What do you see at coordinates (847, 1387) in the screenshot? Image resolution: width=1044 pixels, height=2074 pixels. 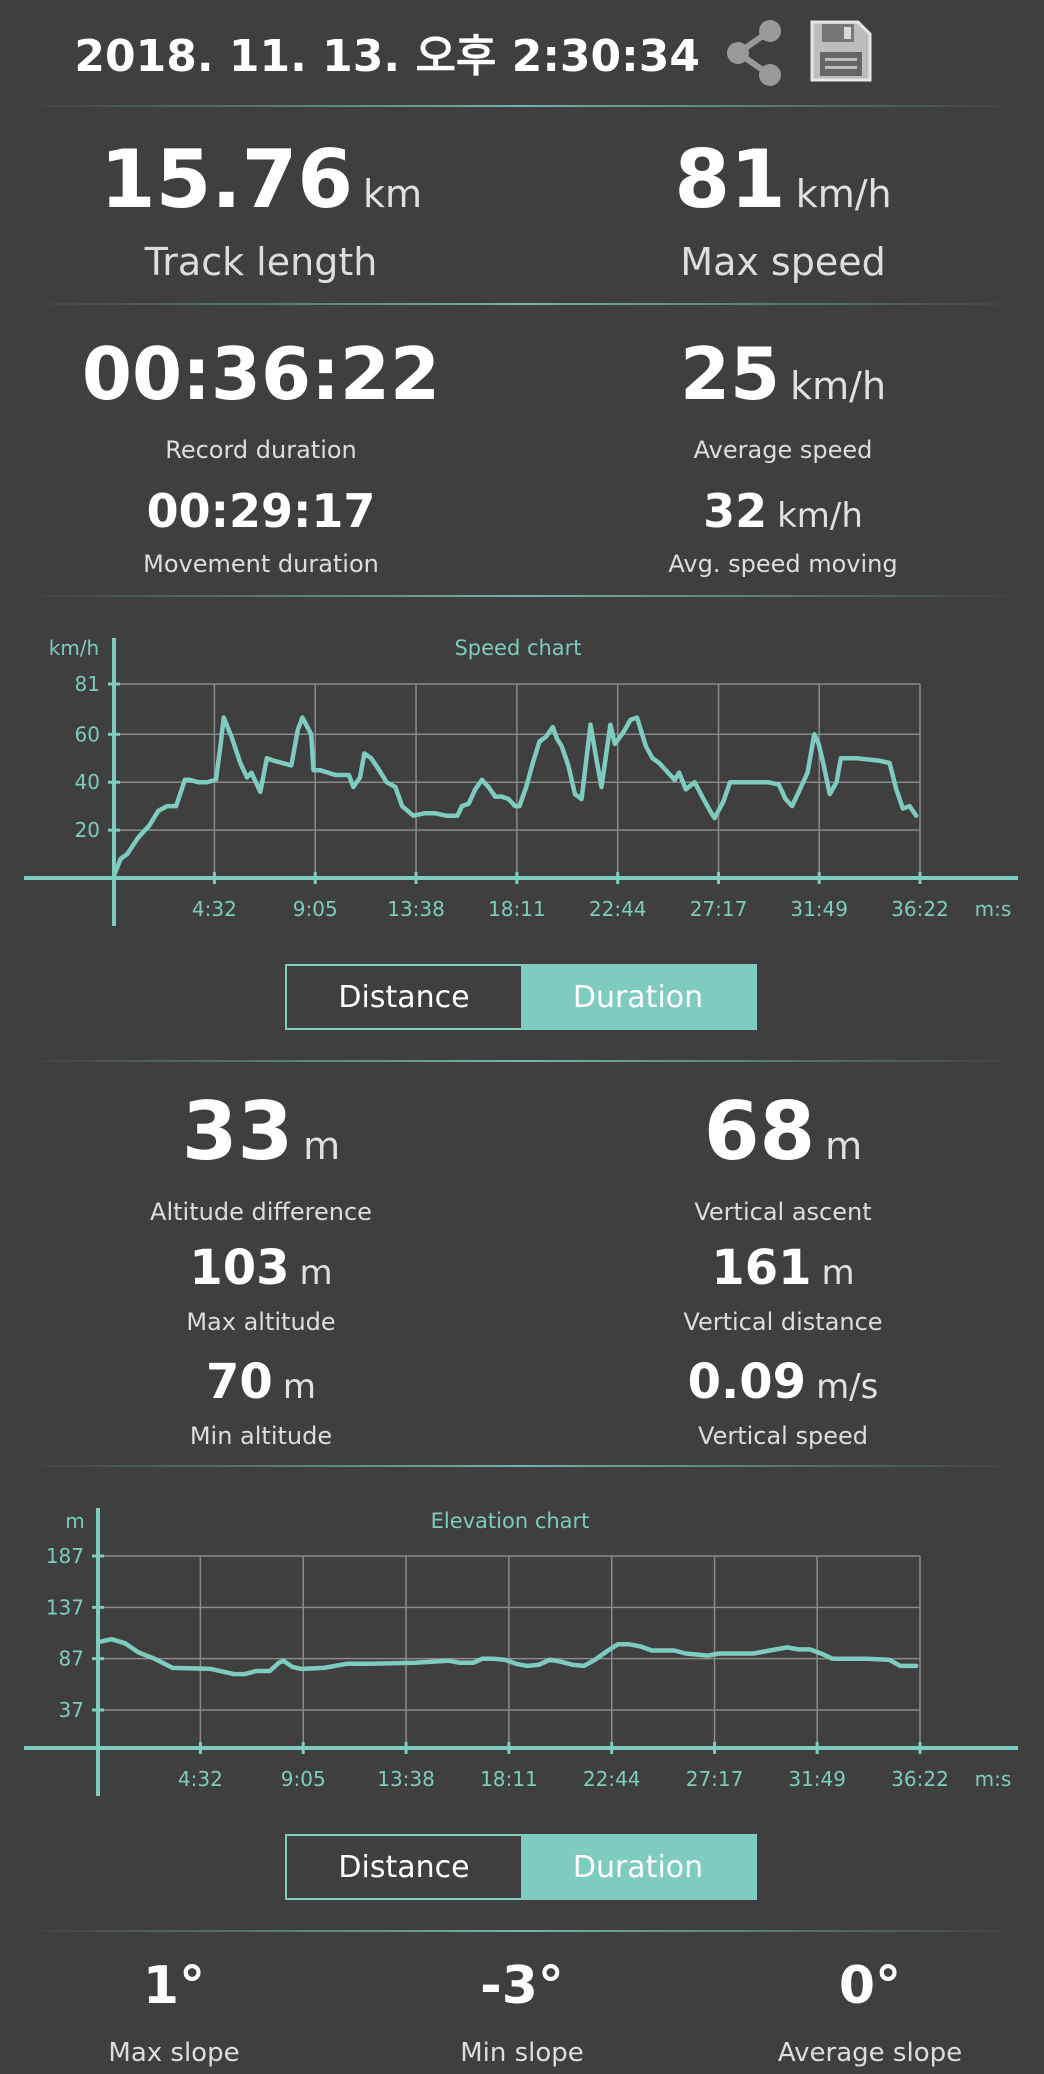 I see `vertical-speed-unit: m/s` at bounding box center [847, 1387].